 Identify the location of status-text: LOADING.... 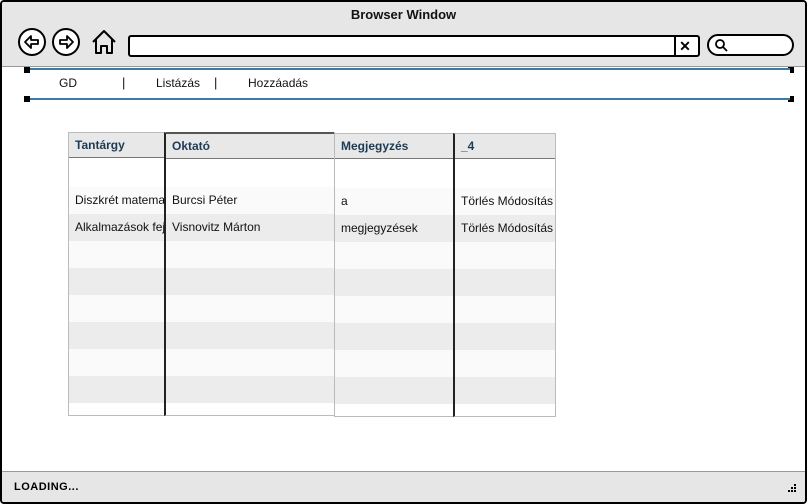
(46, 487).